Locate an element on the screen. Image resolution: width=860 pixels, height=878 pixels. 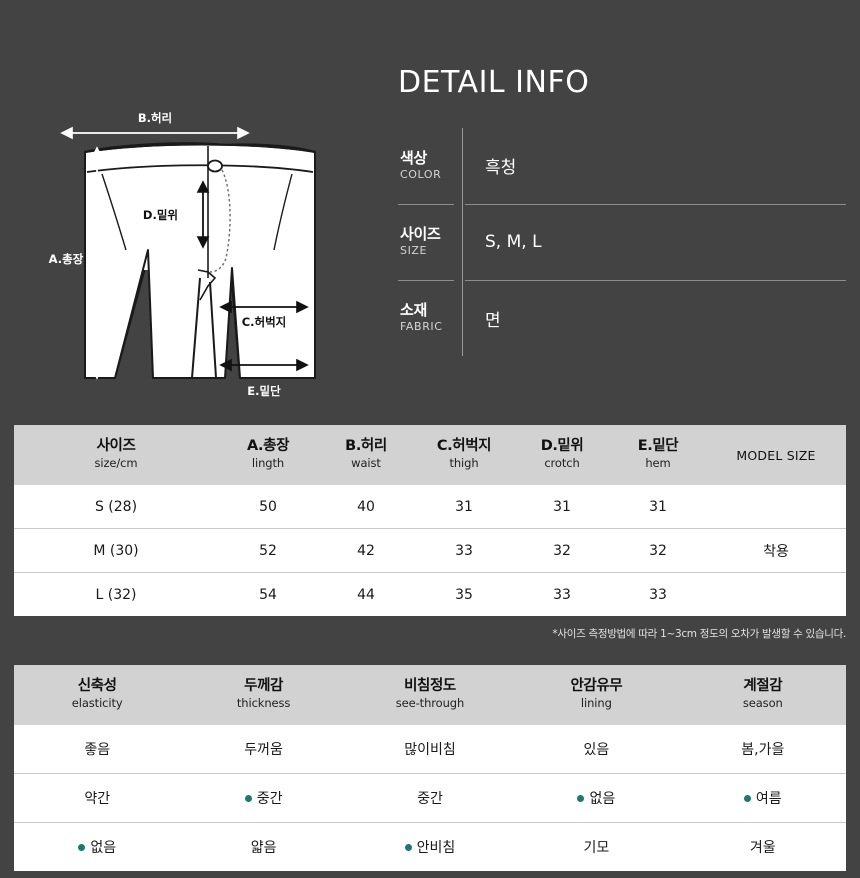
attr-cell-thickness: 얇음 is located at coordinates (263, 846).